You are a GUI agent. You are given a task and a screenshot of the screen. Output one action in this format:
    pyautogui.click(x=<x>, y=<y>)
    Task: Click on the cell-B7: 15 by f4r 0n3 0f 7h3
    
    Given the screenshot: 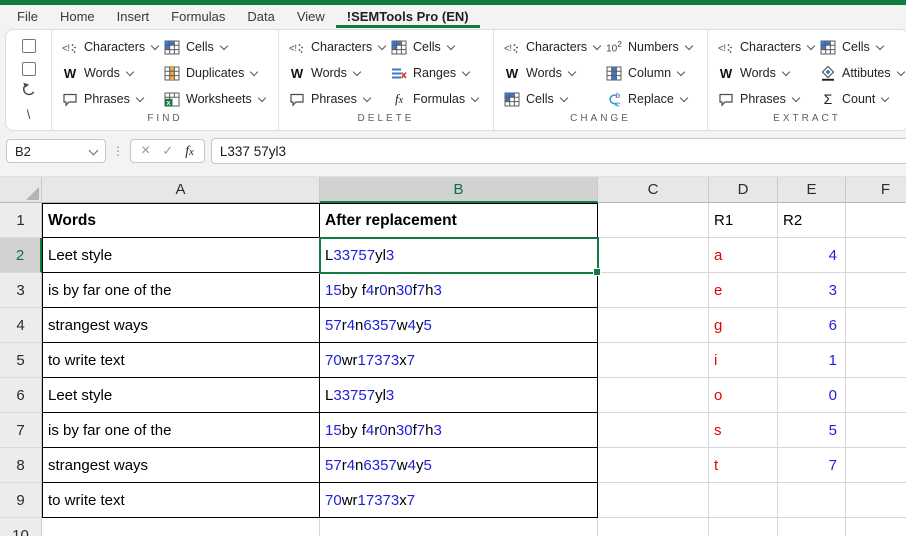 What is the action you would take?
    pyautogui.click(x=459, y=430)
    